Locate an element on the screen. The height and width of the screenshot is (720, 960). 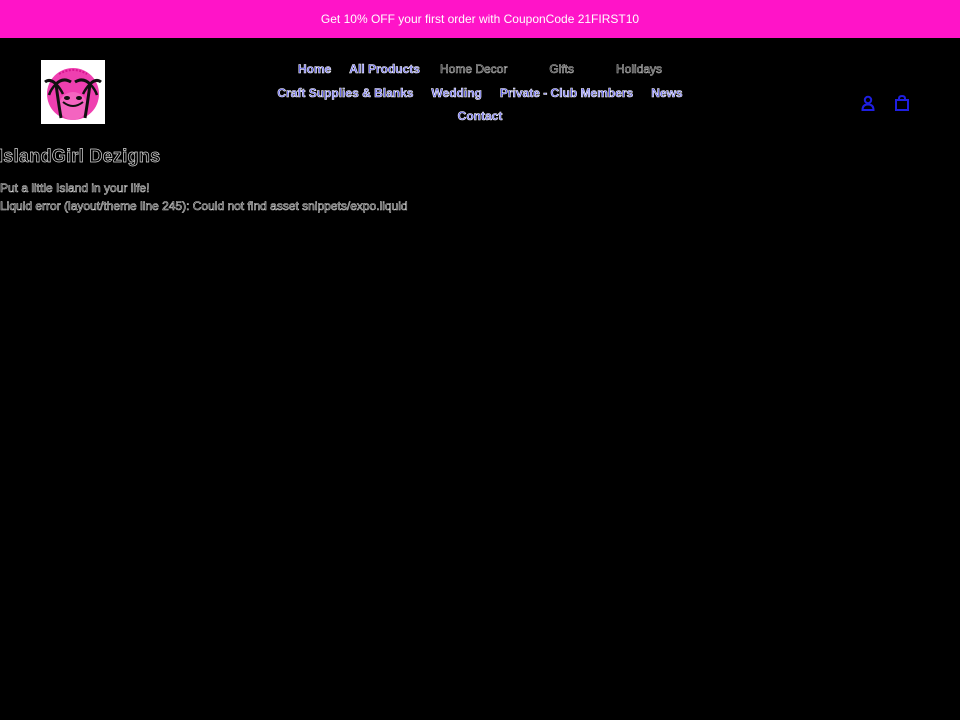
nav-item-news: News is located at coordinates (667, 93).